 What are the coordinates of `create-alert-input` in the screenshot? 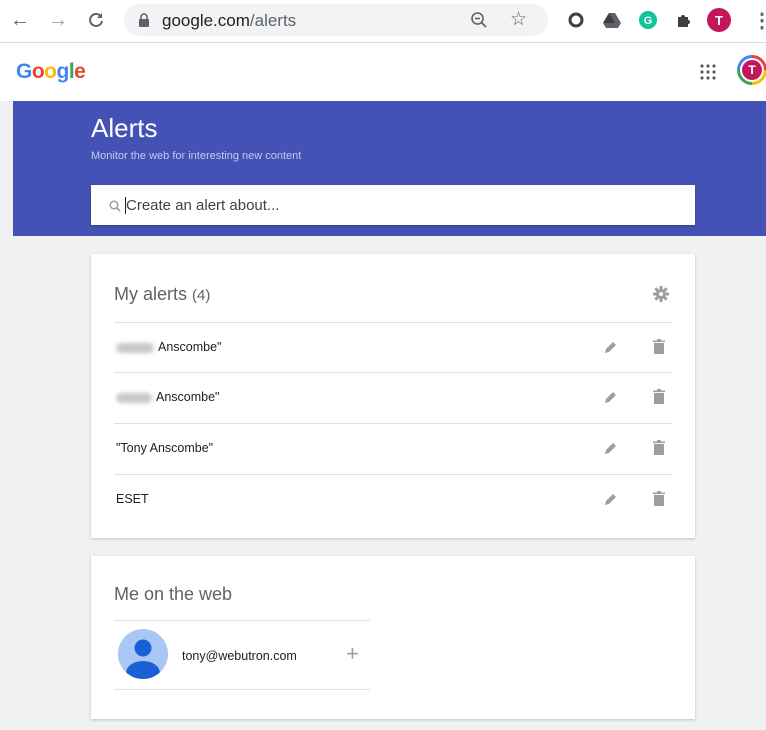 It's located at (396, 205).